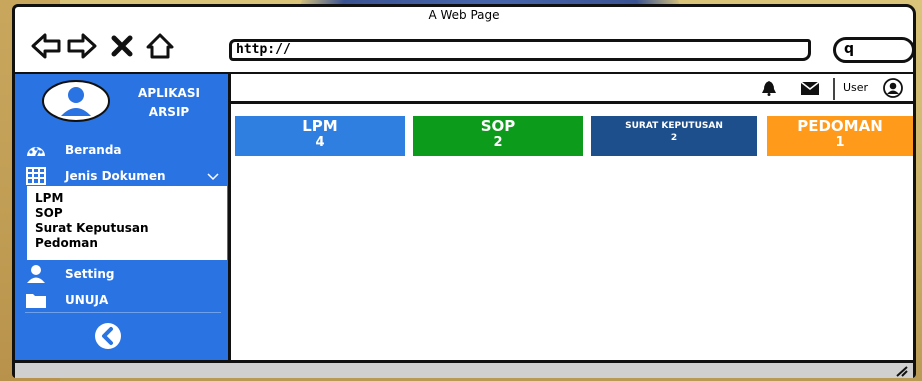 The image size is (922, 381). I want to click on url-field: http://, so click(520, 50).